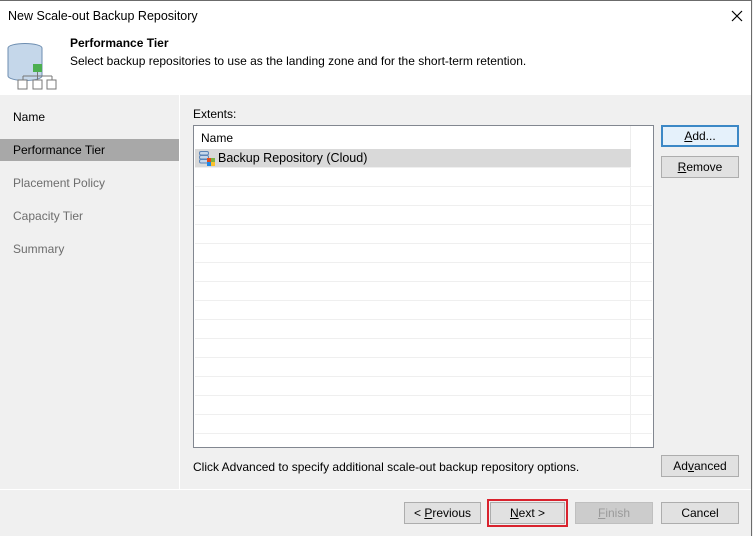 This screenshot has width=753, height=536. What do you see at coordinates (700, 466) in the screenshot?
I see `advanced-button: Advanced` at bounding box center [700, 466].